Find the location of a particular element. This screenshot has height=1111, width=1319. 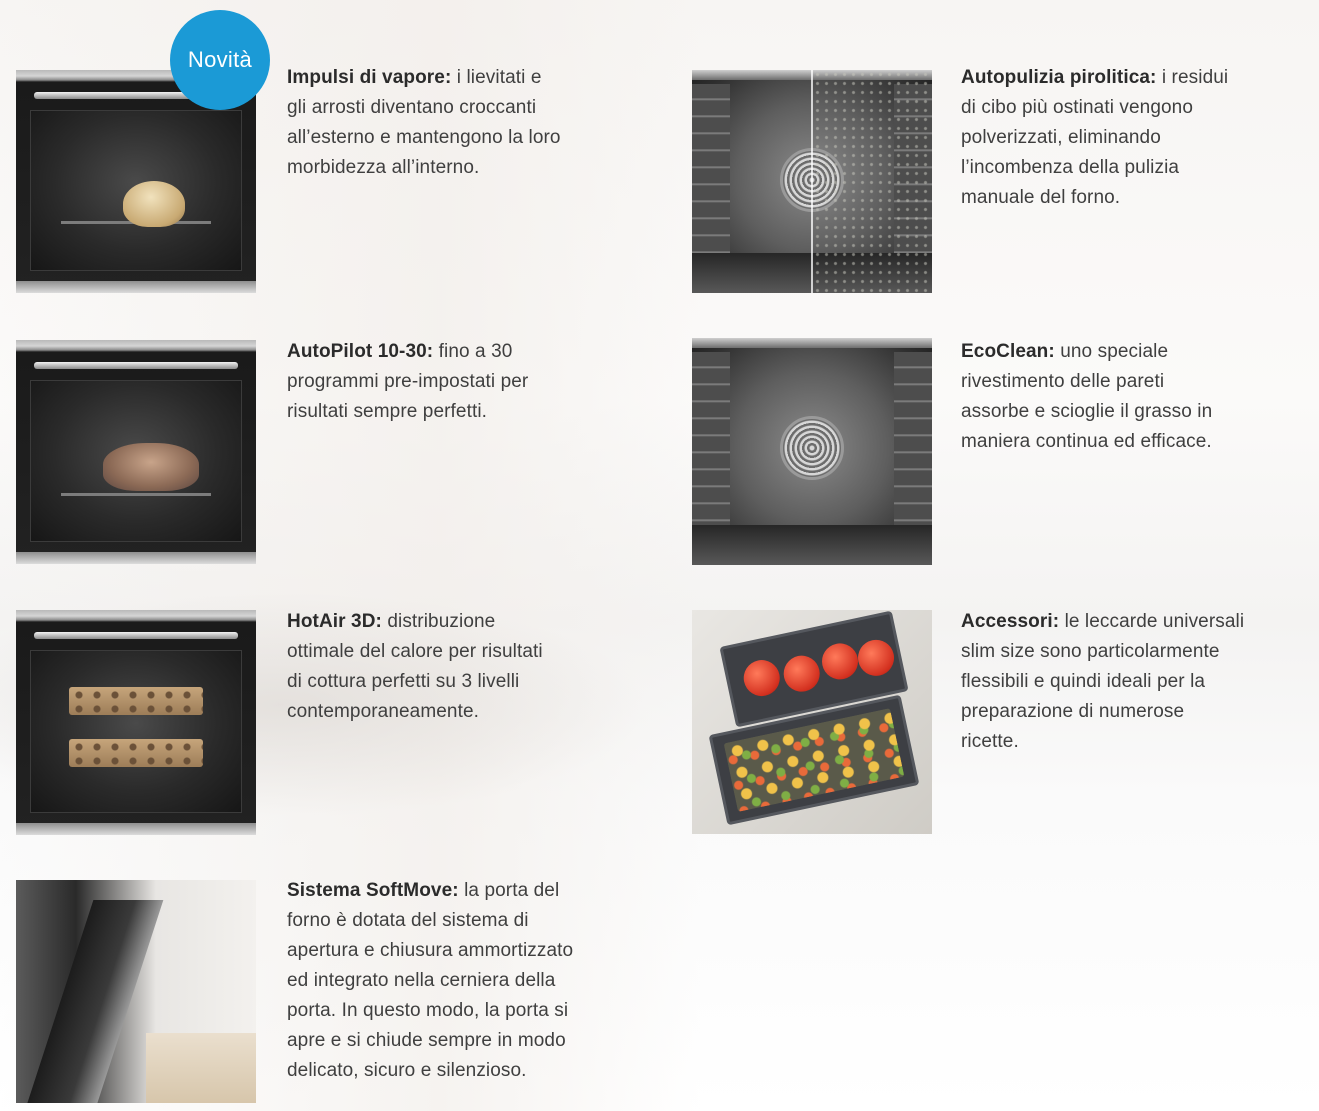

hotair-feature-image is located at coordinates (136, 722).